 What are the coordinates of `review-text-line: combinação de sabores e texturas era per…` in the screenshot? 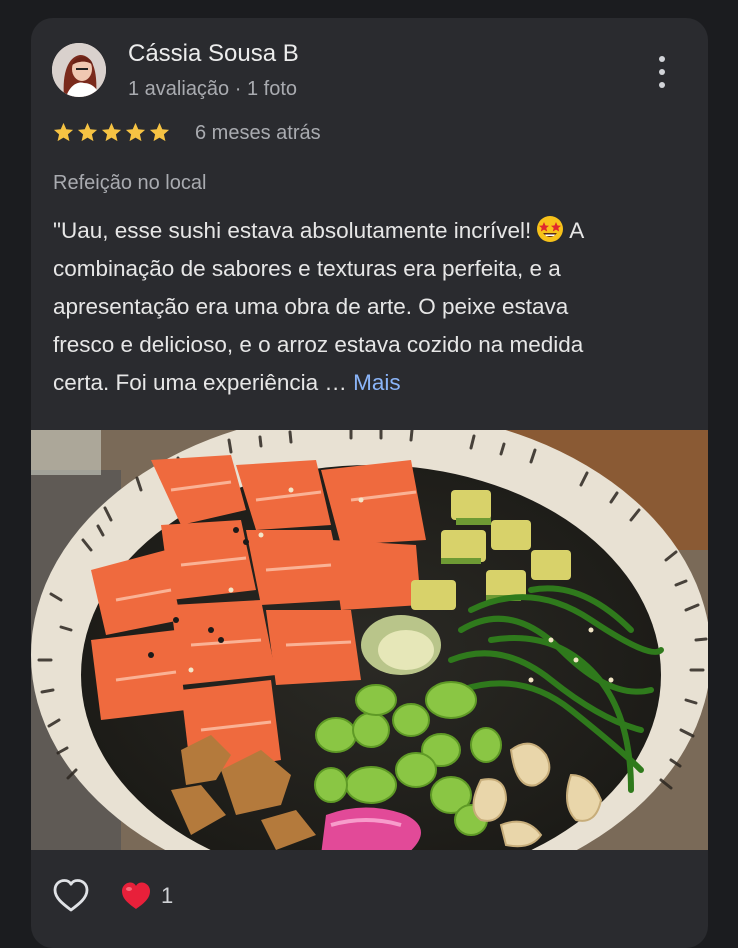 It's located at (307, 268).